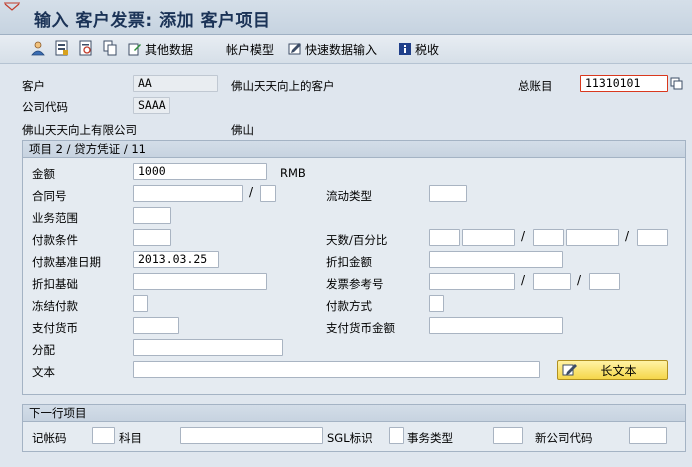  What do you see at coordinates (430, 438) in the screenshot?
I see `transaction-type-label: 事务类型` at bounding box center [430, 438].